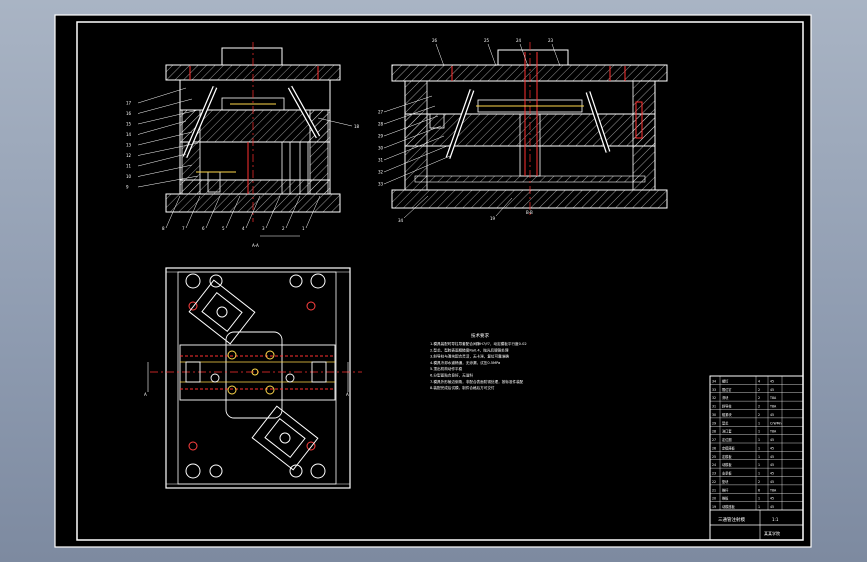 The image size is (867, 562). Describe the element at coordinates (129, 145) in the screenshot. I see `callout-number: 13` at that location.